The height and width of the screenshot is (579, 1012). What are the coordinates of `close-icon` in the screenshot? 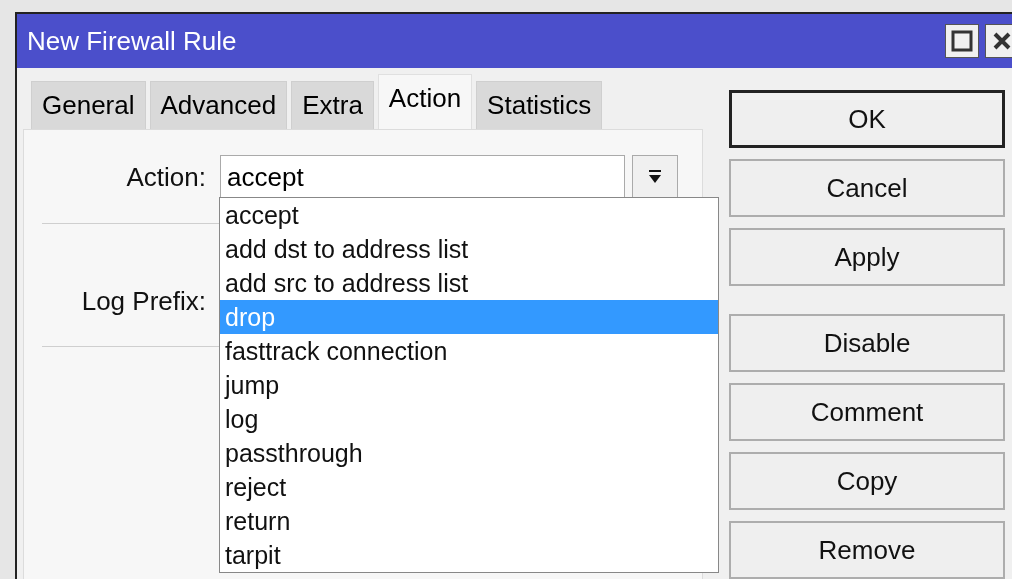 It's located at (1002, 41).